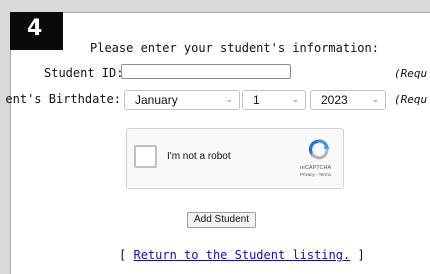 The width and height of the screenshot is (430, 274). What do you see at coordinates (221, 220) in the screenshot?
I see `add-student-button: Add Student` at bounding box center [221, 220].